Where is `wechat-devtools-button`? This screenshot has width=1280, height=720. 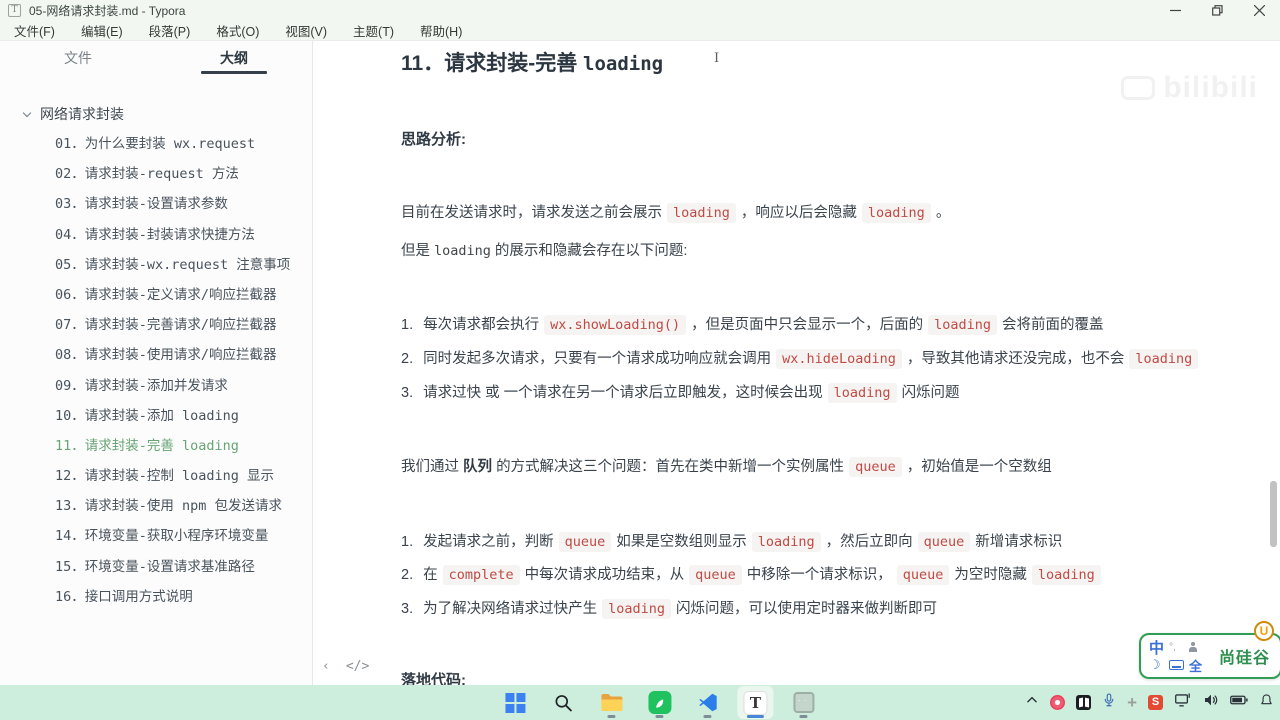 wechat-devtools-button is located at coordinates (659, 702).